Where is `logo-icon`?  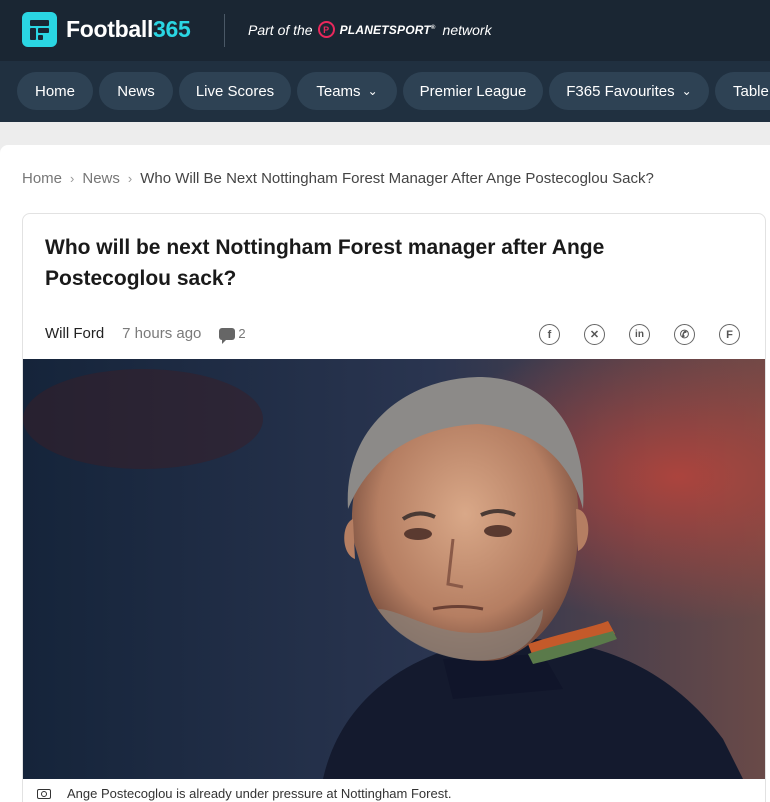 logo-icon is located at coordinates (39, 29).